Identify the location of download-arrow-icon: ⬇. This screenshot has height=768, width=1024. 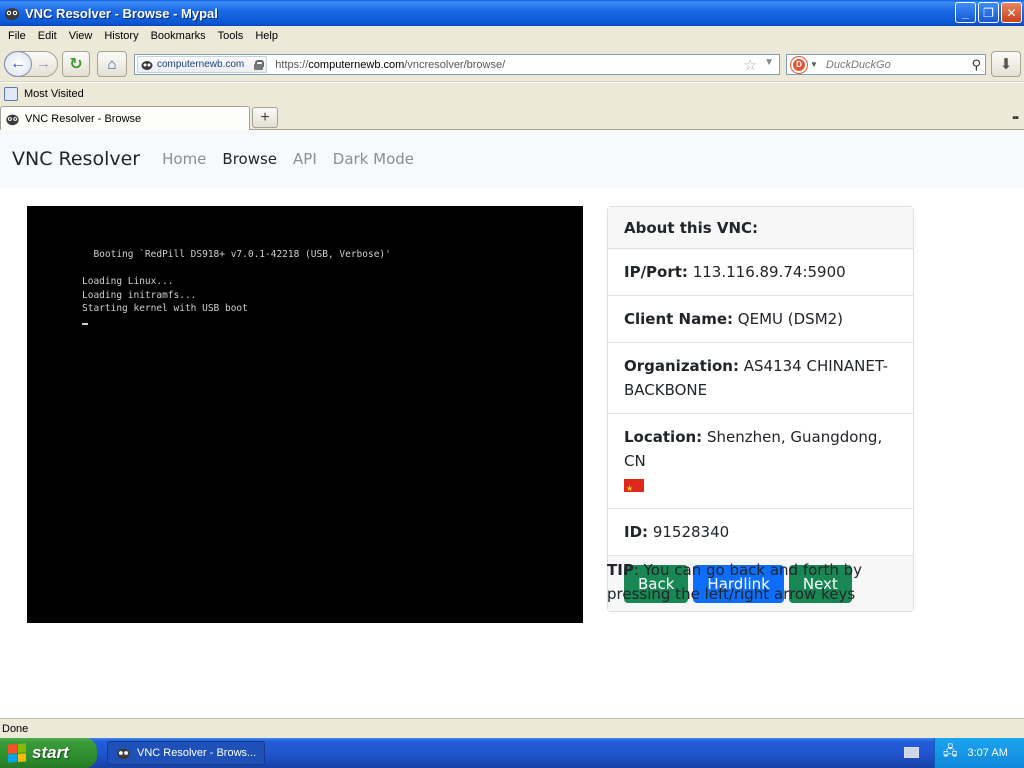
(1006, 64).